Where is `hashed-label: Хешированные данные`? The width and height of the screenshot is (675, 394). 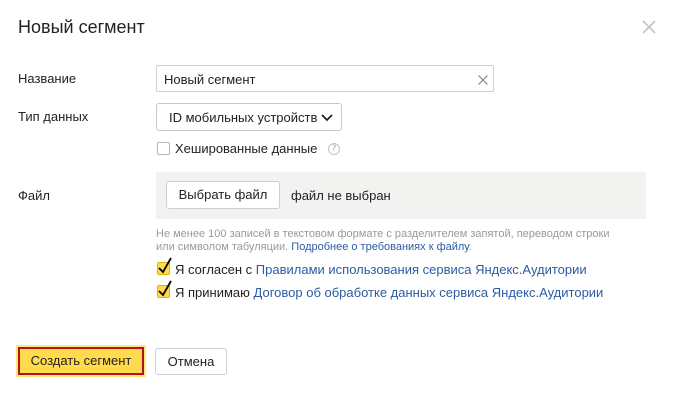
hashed-label: Хешированные данные is located at coordinates (246, 148).